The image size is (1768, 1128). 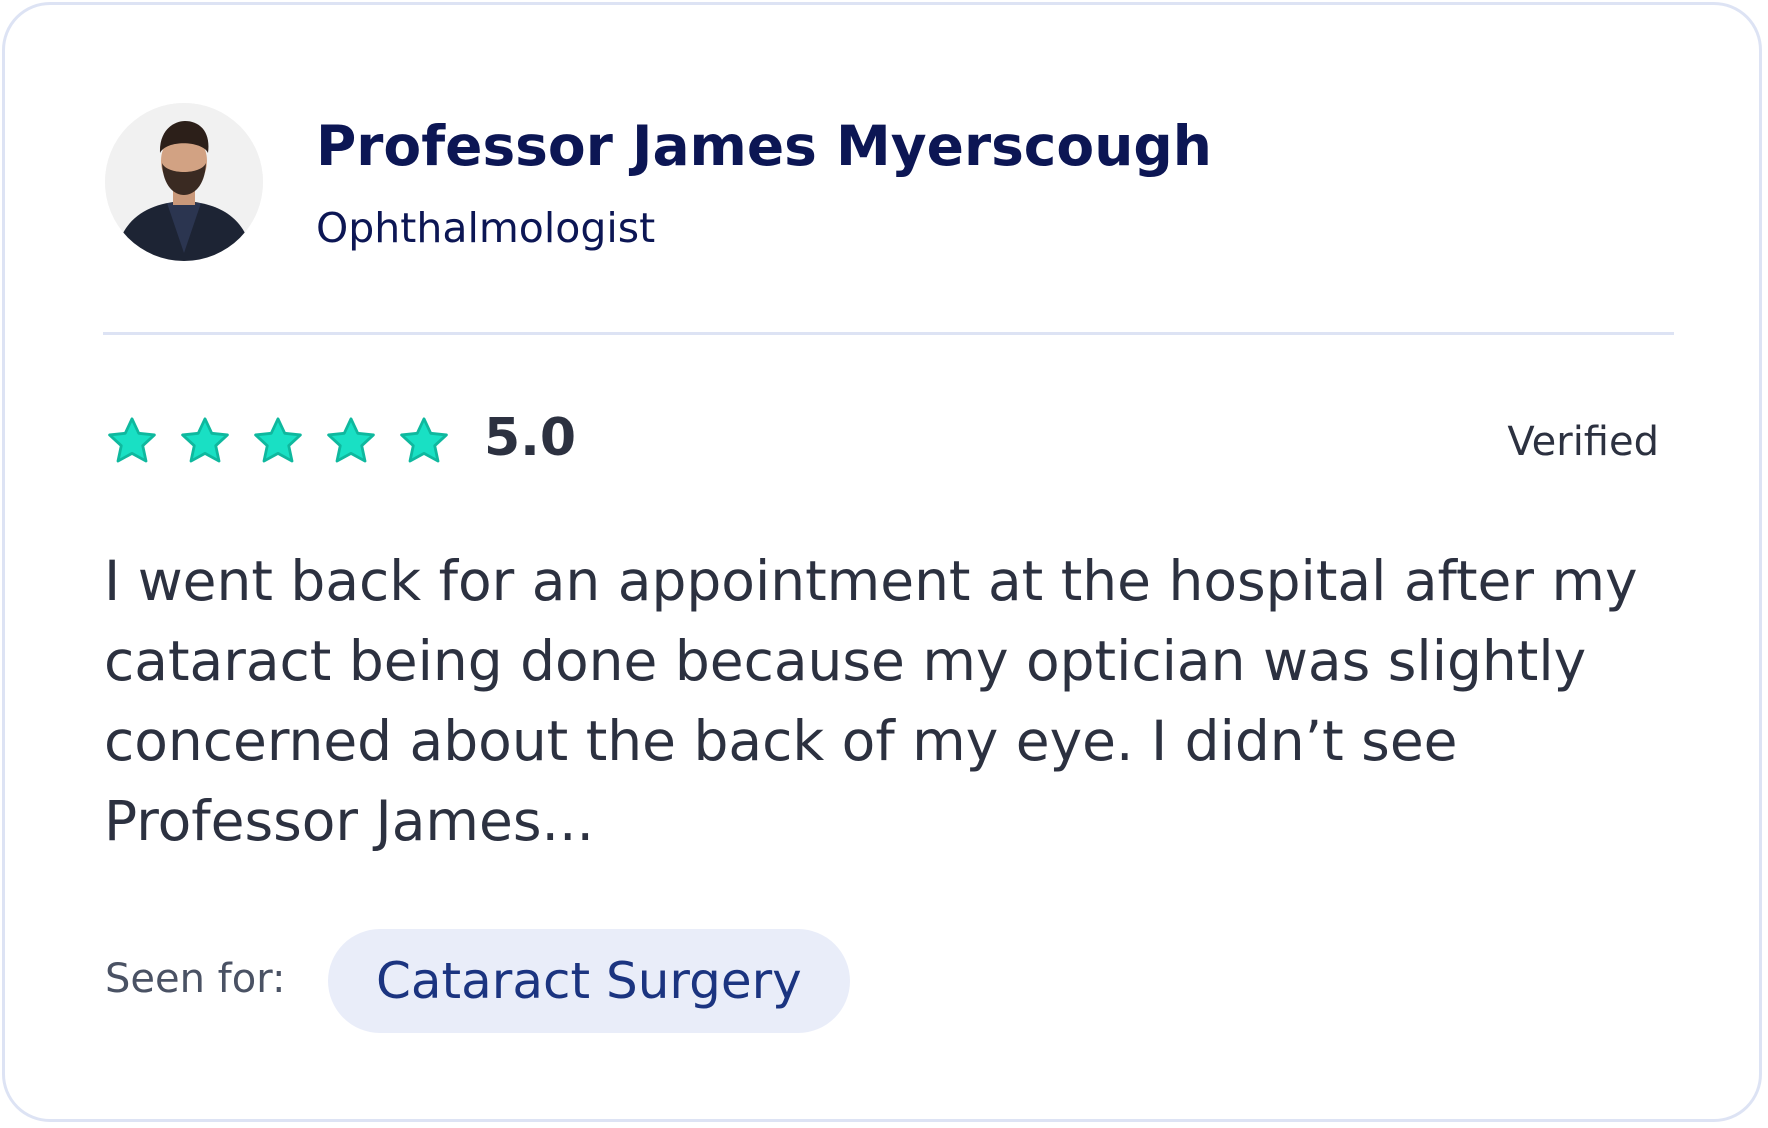 What do you see at coordinates (589, 981) in the screenshot?
I see `treatment-tag: Cataract Surgery` at bounding box center [589, 981].